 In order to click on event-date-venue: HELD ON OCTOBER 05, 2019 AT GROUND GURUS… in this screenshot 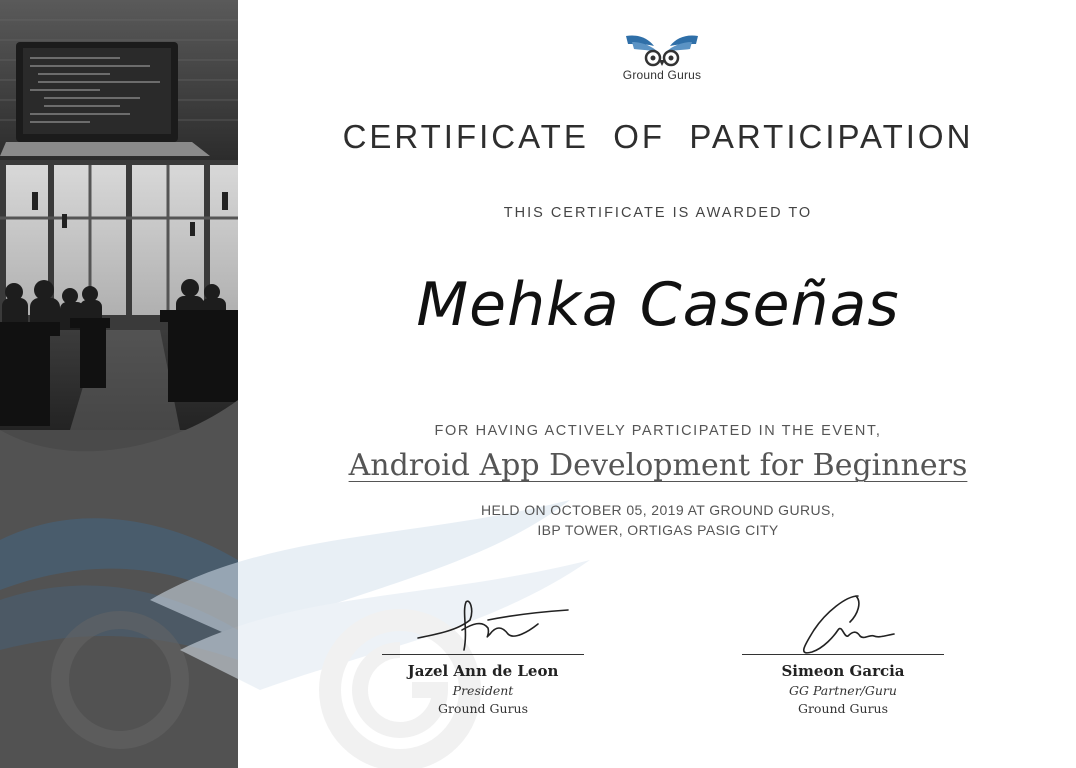, I will do `click(658, 510)`.